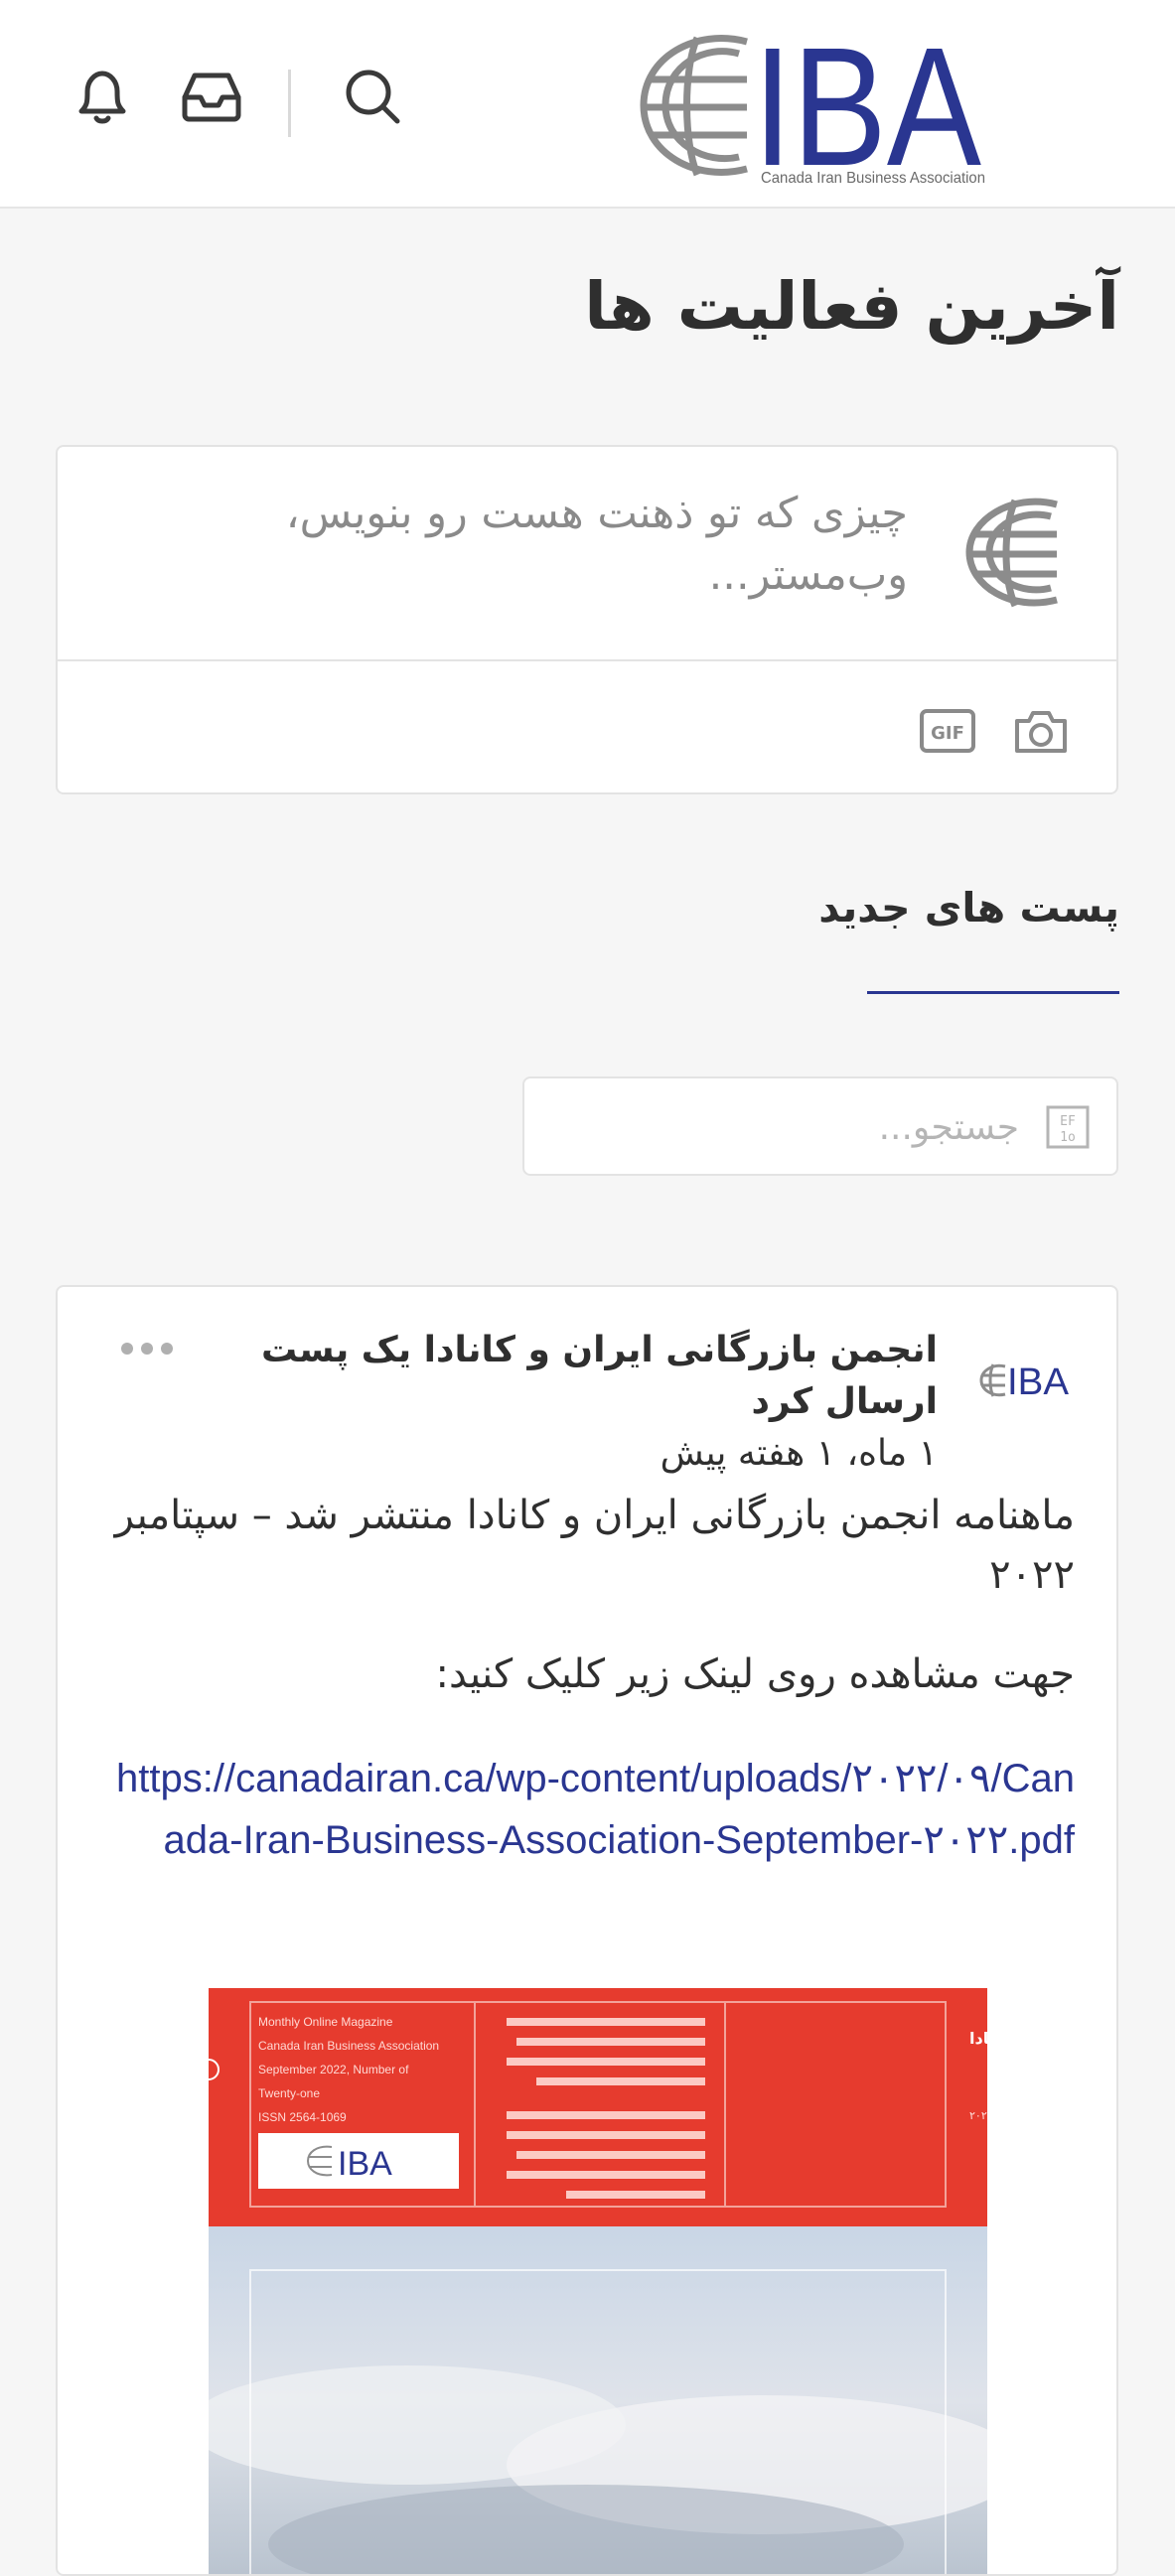  Describe the element at coordinates (947, 733) in the screenshot. I see `svg-text: GIF` at that location.